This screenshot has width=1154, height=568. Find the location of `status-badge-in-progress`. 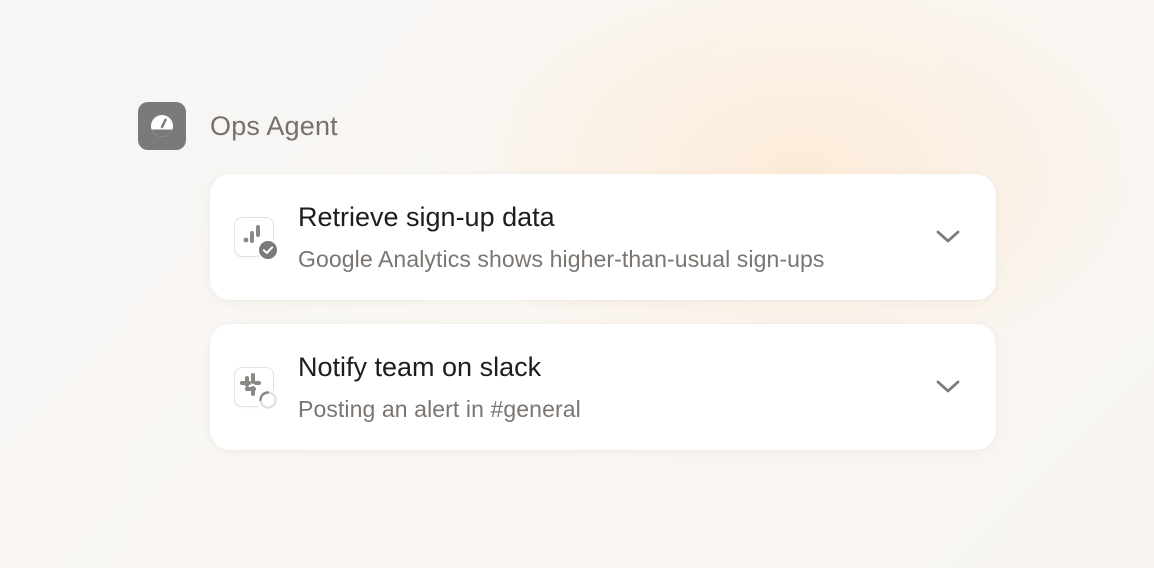

status-badge-in-progress is located at coordinates (268, 400).